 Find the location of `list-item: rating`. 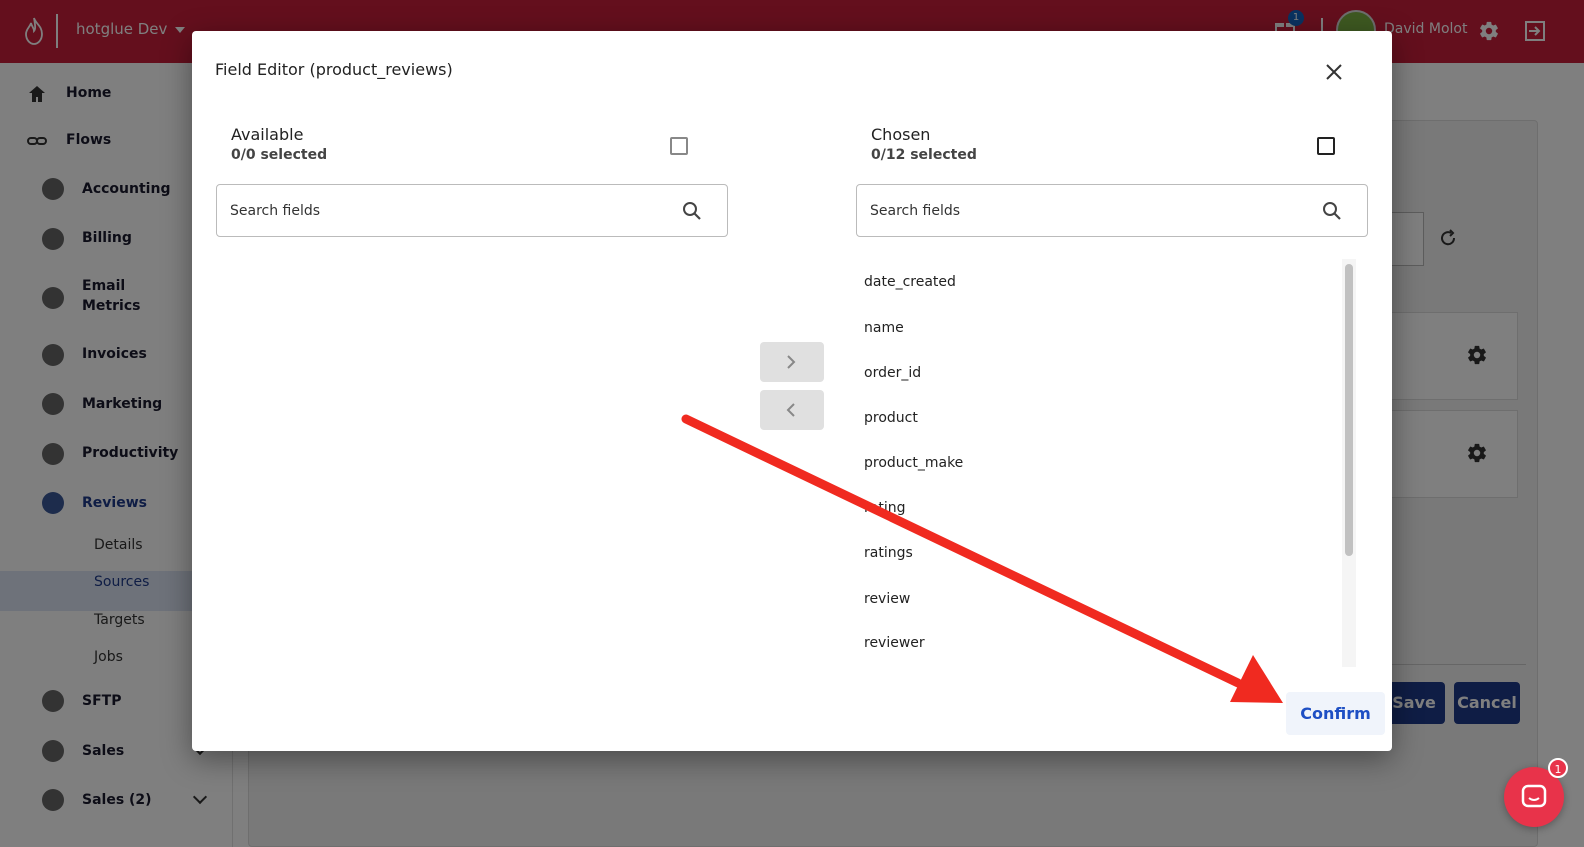

list-item: rating is located at coordinates (884, 508).